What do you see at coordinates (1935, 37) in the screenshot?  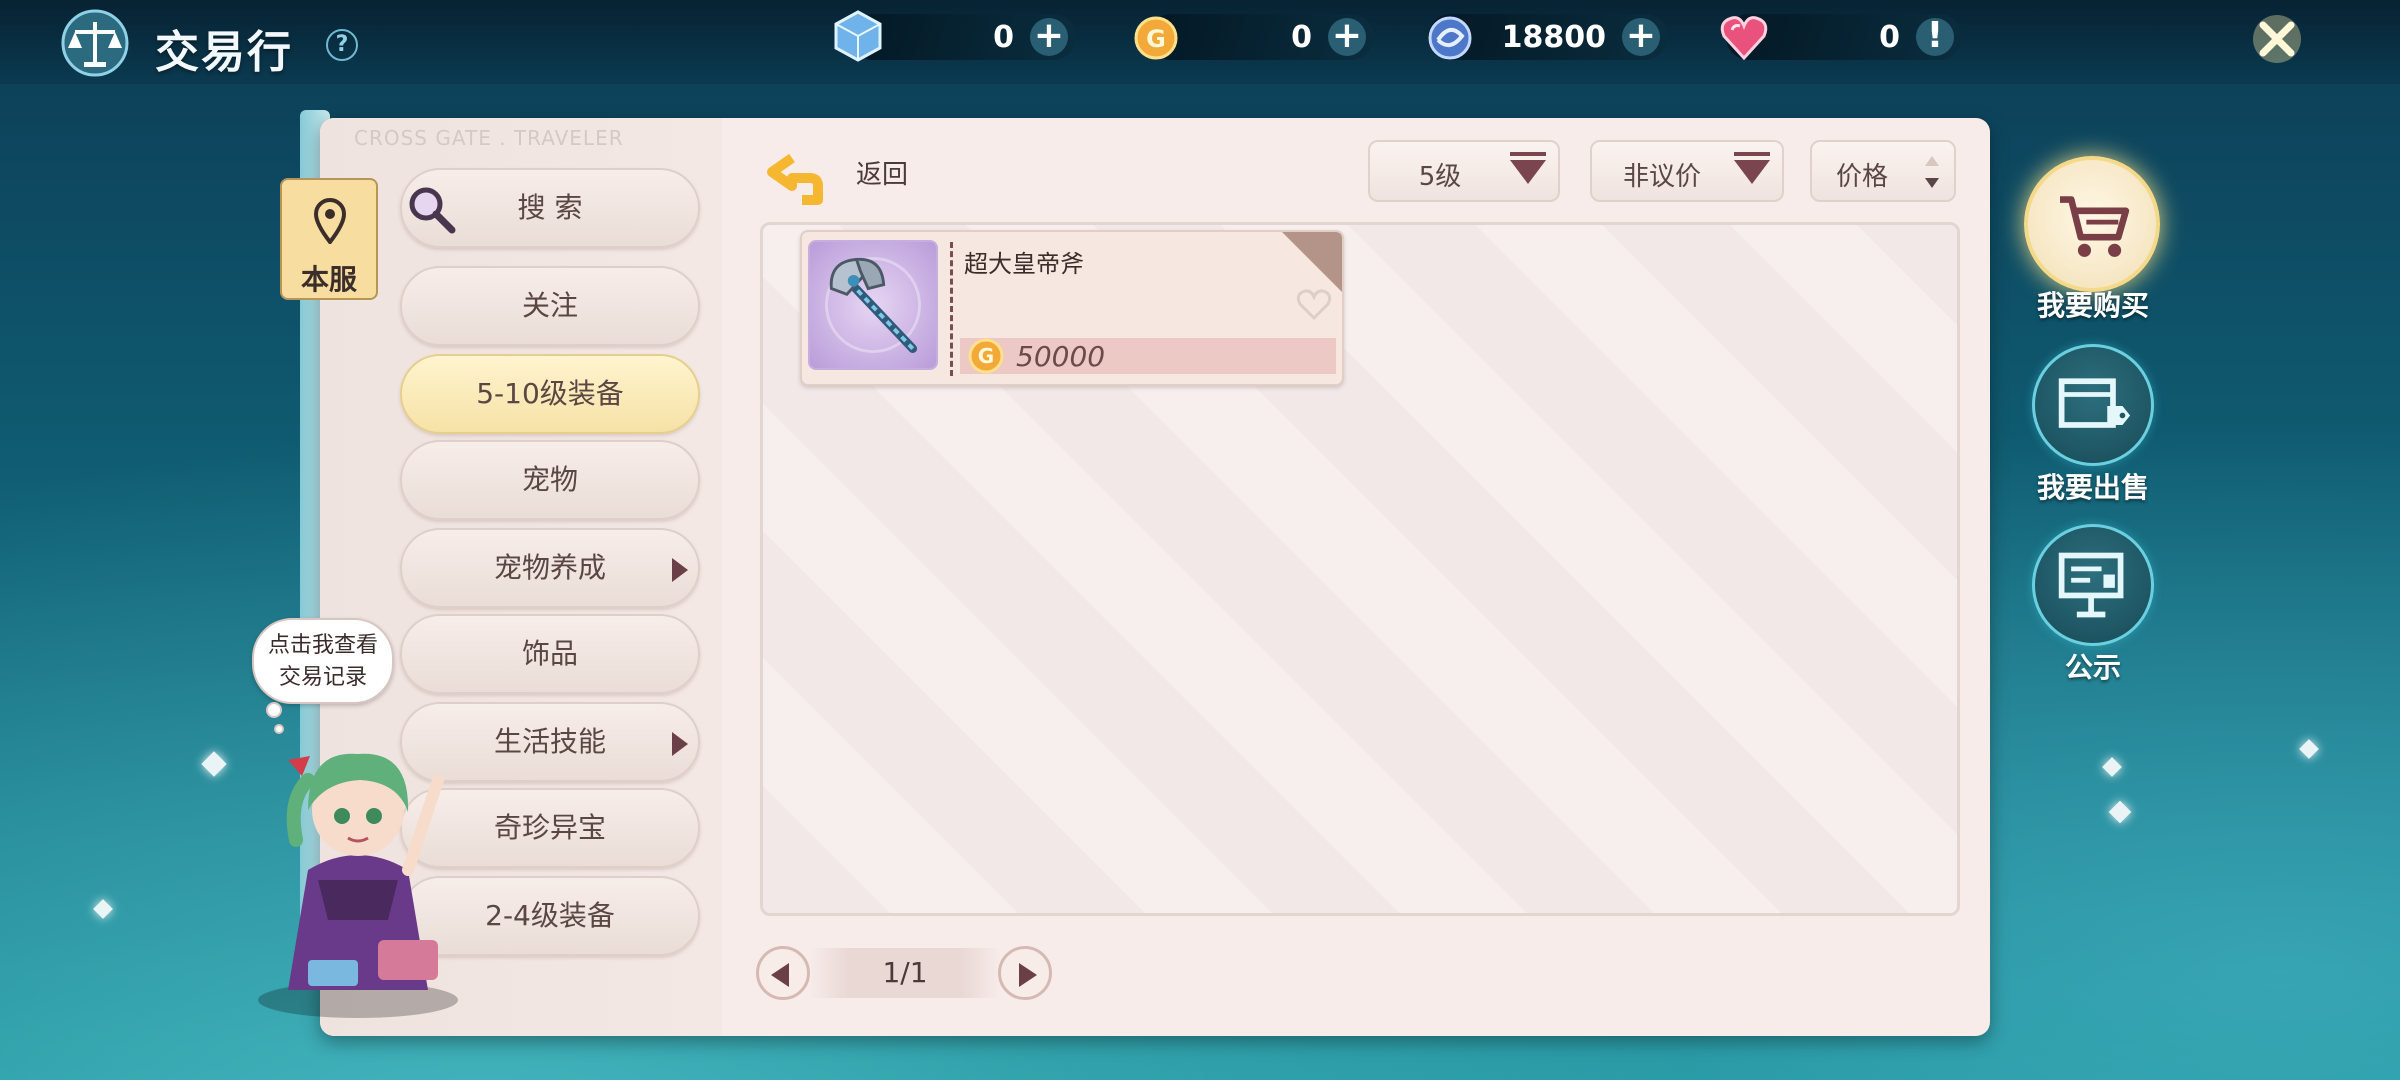 I see `heart-info-button: !` at bounding box center [1935, 37].